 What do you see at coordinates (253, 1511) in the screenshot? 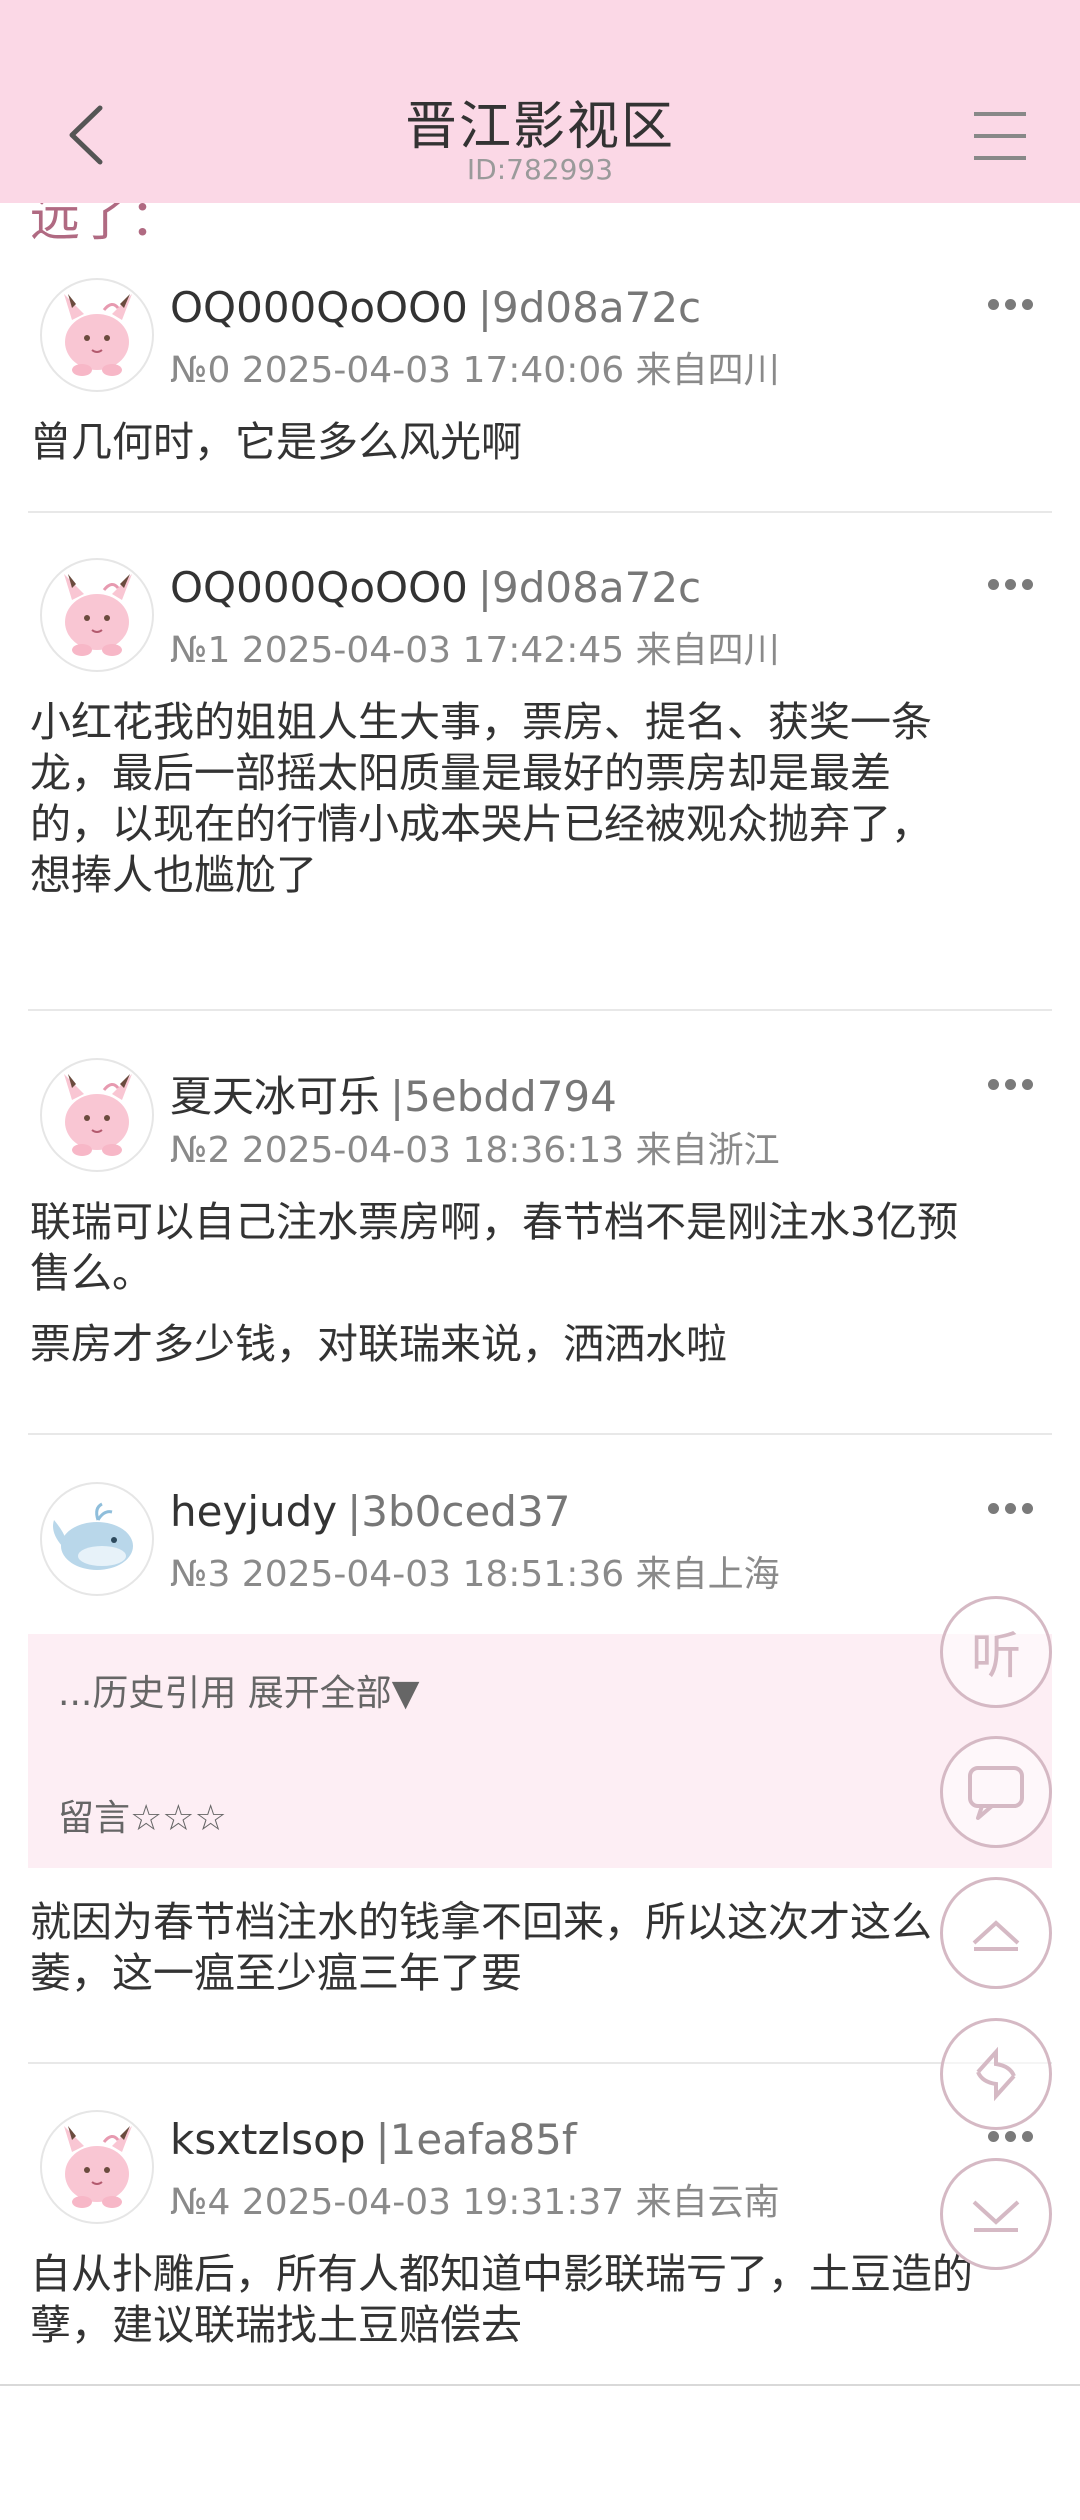
I see `author-name: heyjudy` at bounding box center [253, 1511].